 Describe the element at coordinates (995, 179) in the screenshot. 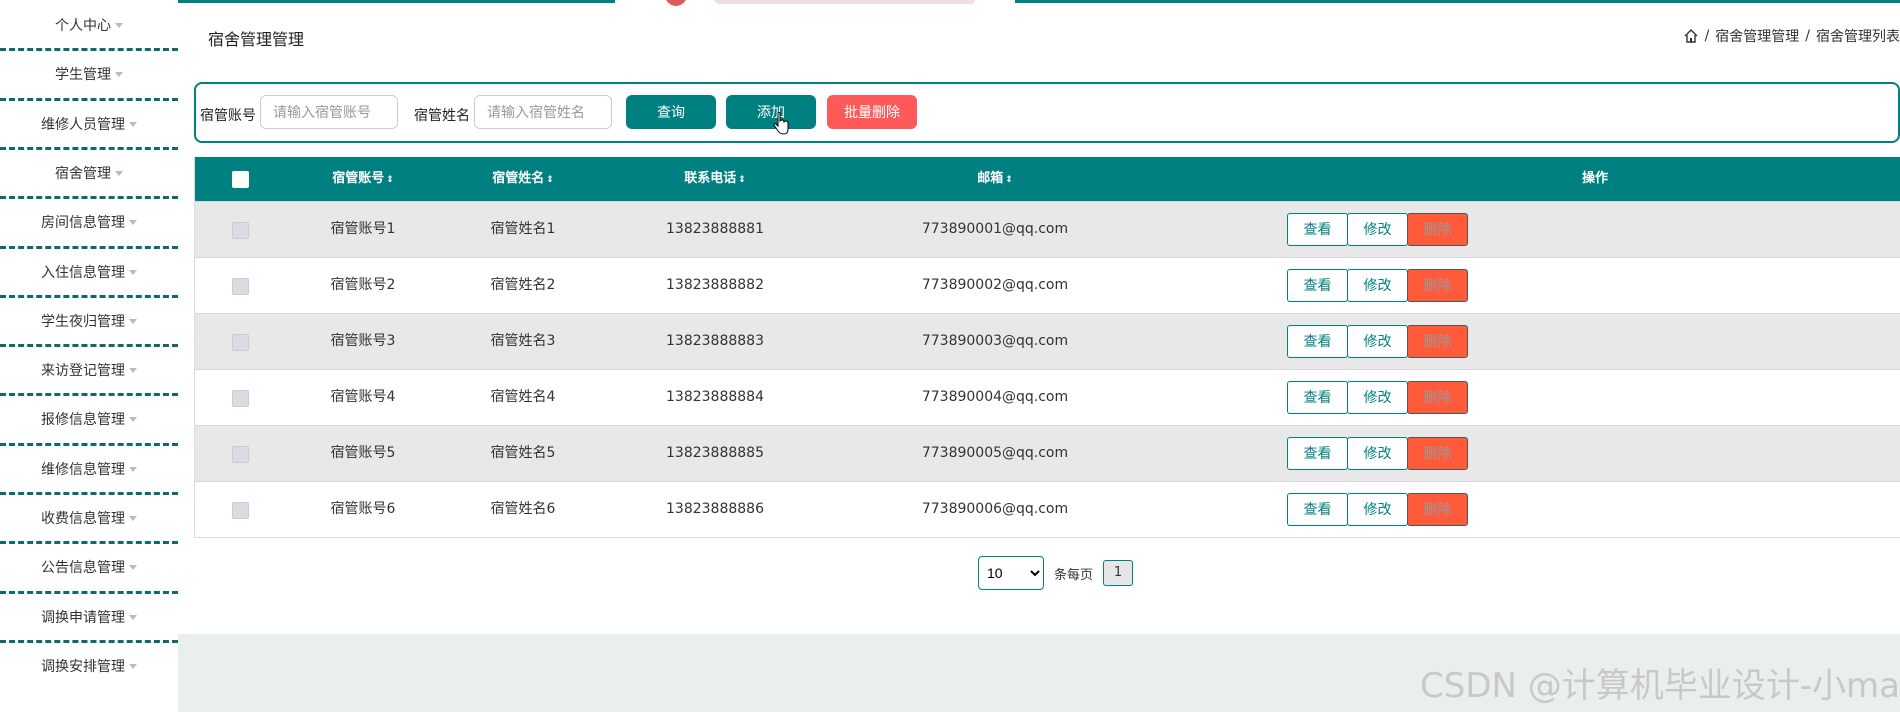

I see `column-header-email: 邮箱 ⇕` at that location.